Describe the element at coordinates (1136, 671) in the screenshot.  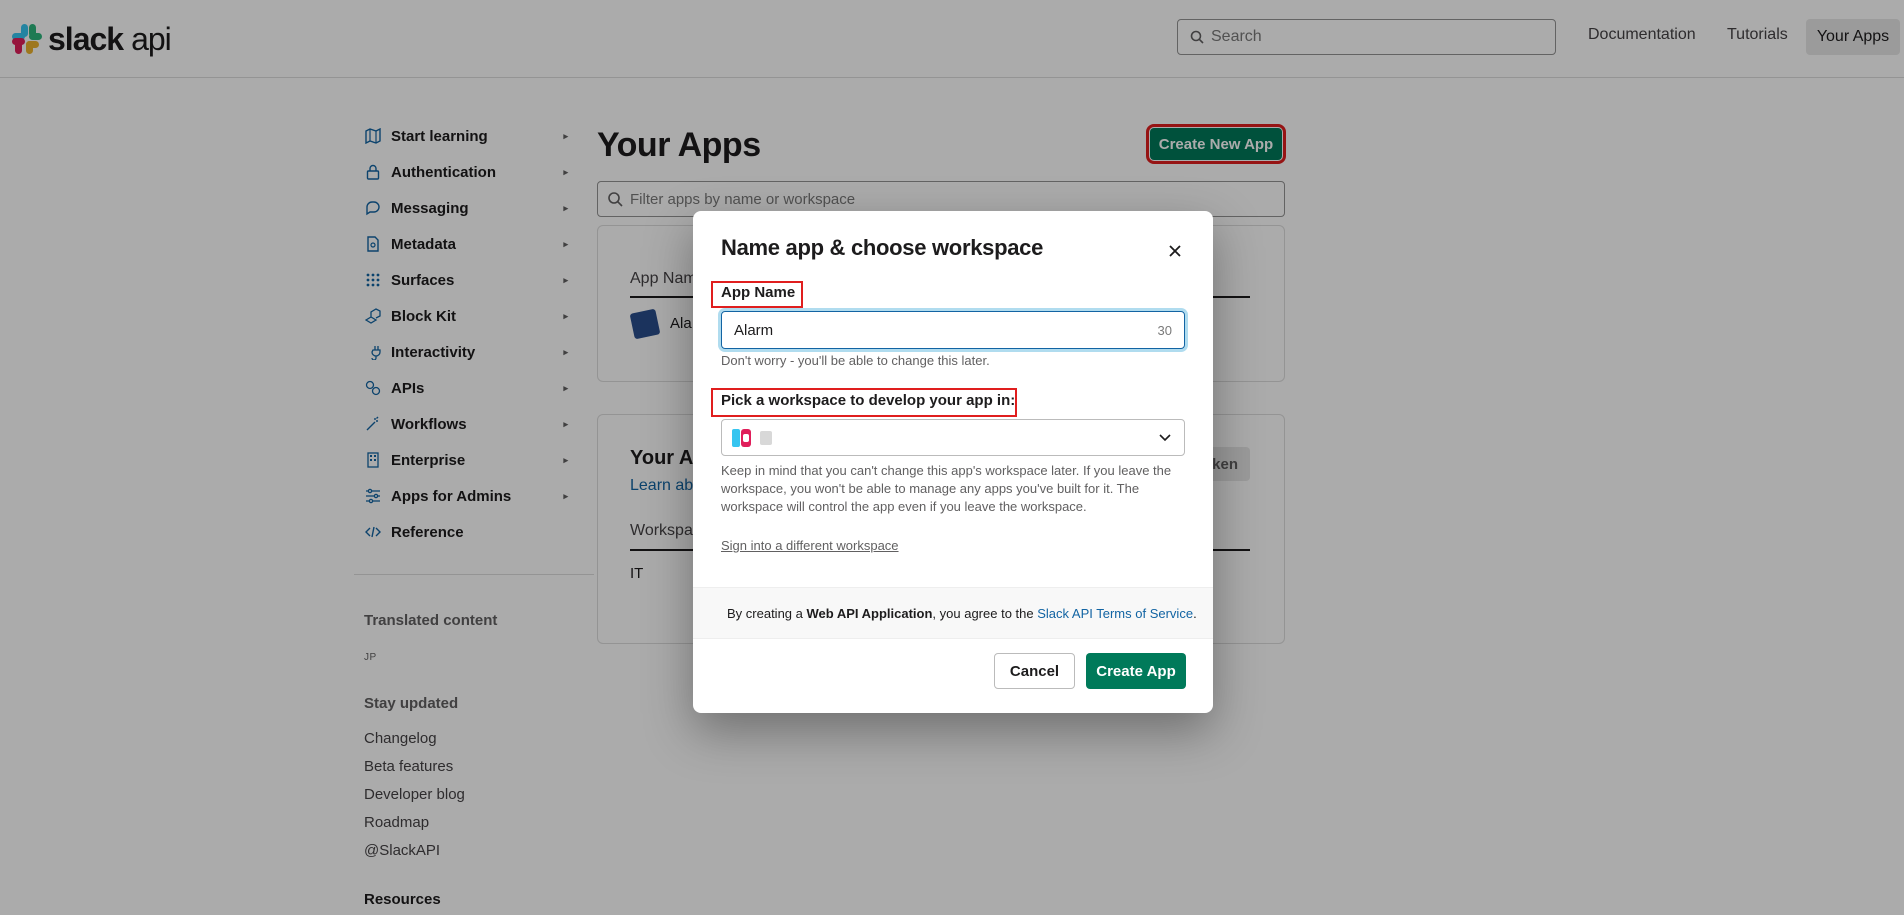
I see `create-app-button: Create App` at that location.